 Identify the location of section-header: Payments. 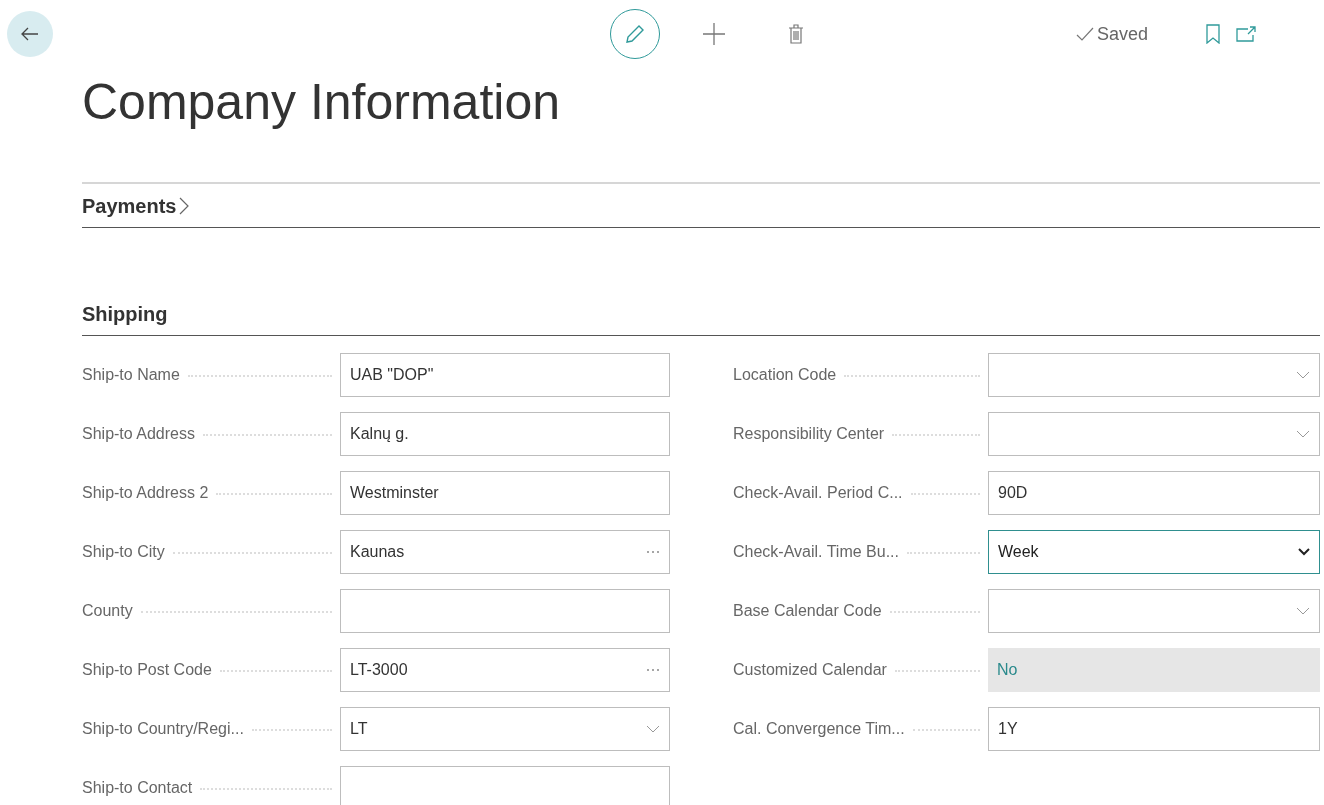
(701, 206).